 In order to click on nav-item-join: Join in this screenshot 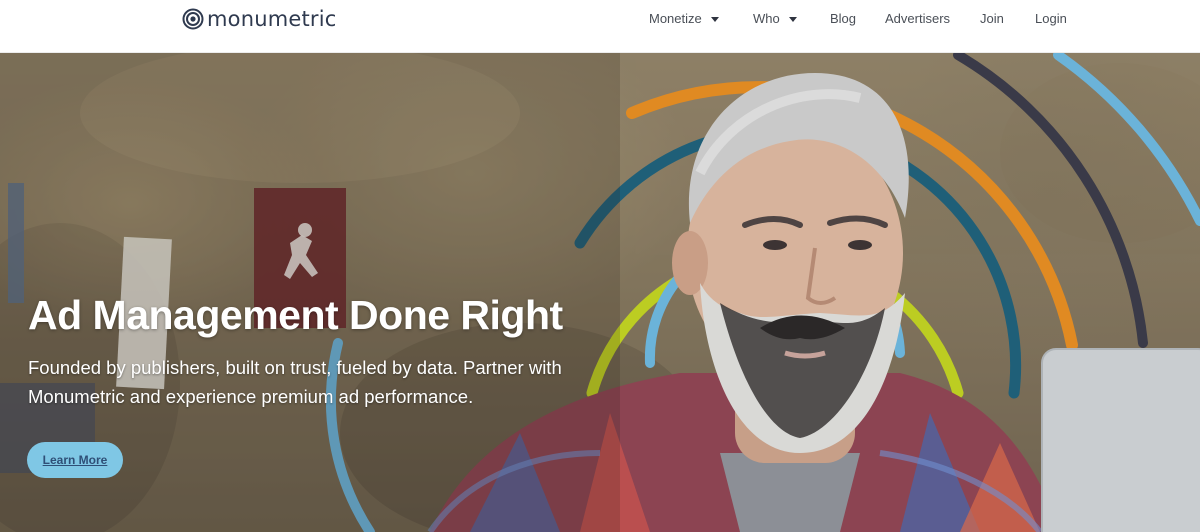, I will do `click(992, 19)`.